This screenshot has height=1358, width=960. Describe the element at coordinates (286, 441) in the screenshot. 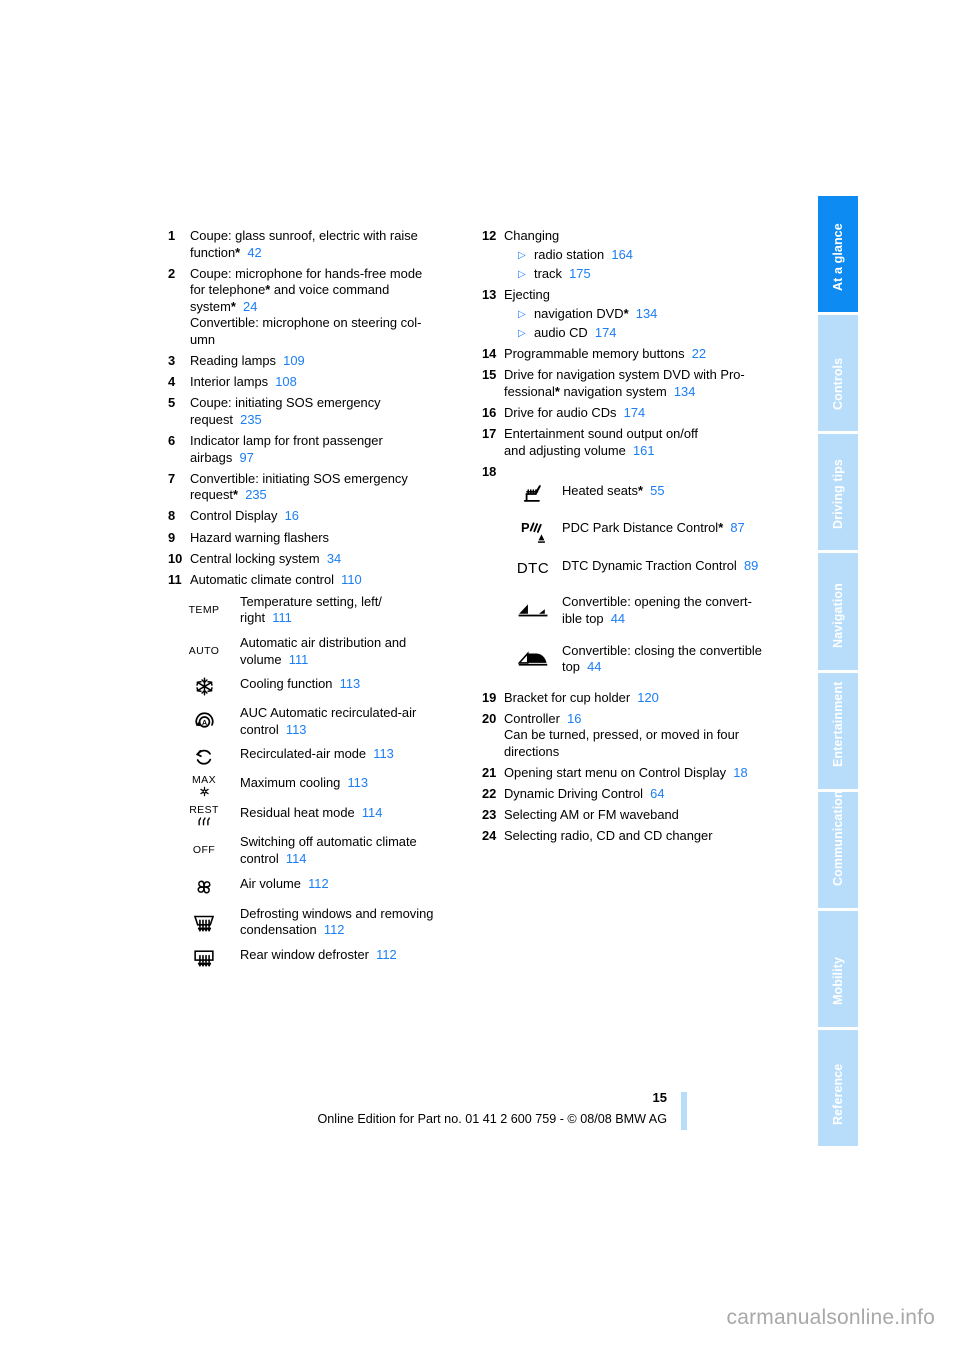

I see `item-text-line1: Indicator lamp for front passenger` at that location.